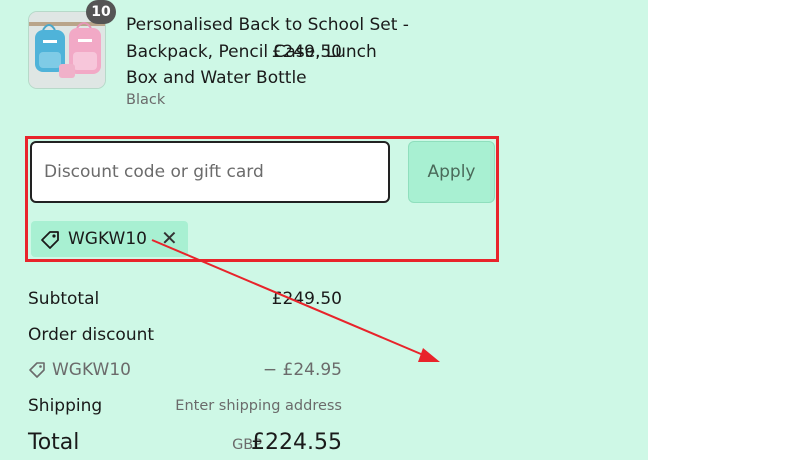 Image resolution: width=800 pixels, height=460 pixels. What do you see at coordinates (302, 370) in the screenshot?
I see `discount-value: − £24.95` at bounding box center [302, 370].